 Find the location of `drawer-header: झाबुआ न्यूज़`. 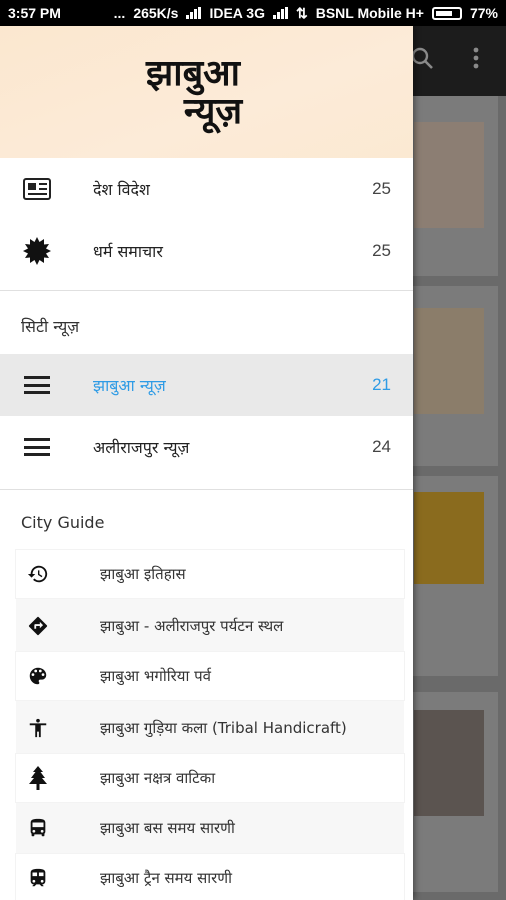

drawer-header: झाबुआ न्यूज़ is located at coordinates (206, 92).